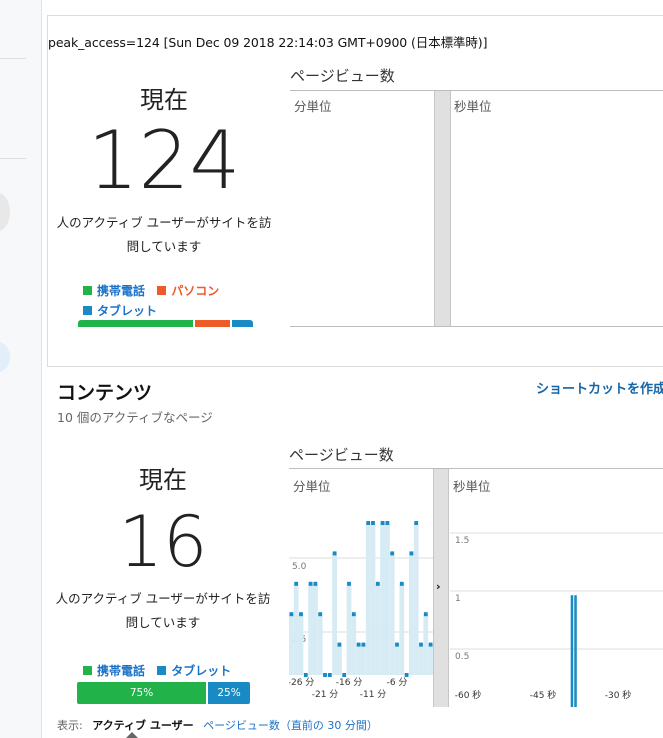 This screenshot has height=738, width=663. Describe the element at coordinates (325, 694) in the screenshot. I see `x-tick-label: -21 分` at that location.